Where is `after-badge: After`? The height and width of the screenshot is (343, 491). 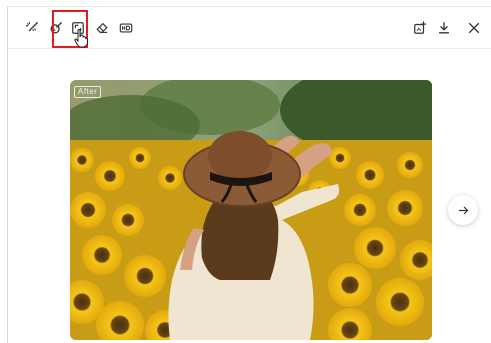
after-badge: After is located at coordinates (88, 92).